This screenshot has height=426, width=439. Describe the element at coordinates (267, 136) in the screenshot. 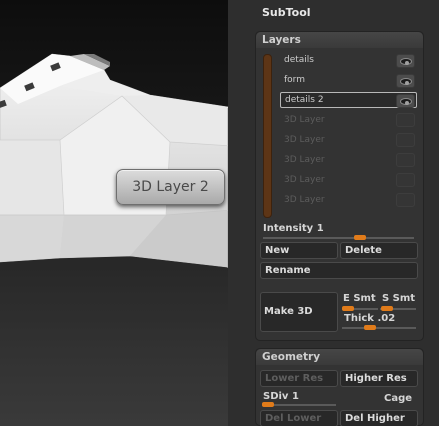

I see `layers-scrollbar` at that location.